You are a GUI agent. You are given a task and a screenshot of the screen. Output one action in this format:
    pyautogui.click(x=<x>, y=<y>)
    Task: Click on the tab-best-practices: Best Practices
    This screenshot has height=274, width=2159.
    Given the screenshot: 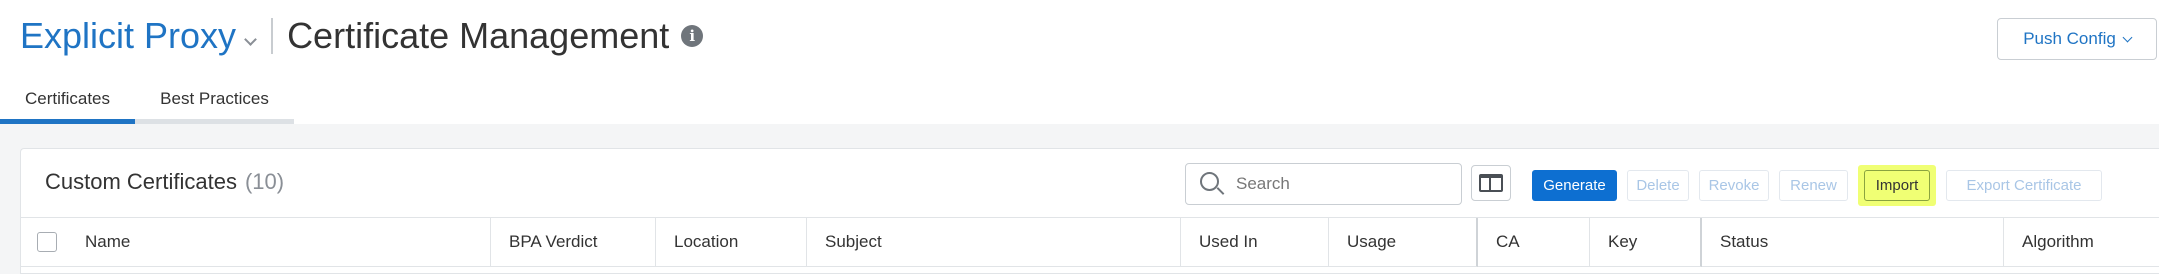 What is the action you would take?
    pyautogui.click(x=214, y=101)
    